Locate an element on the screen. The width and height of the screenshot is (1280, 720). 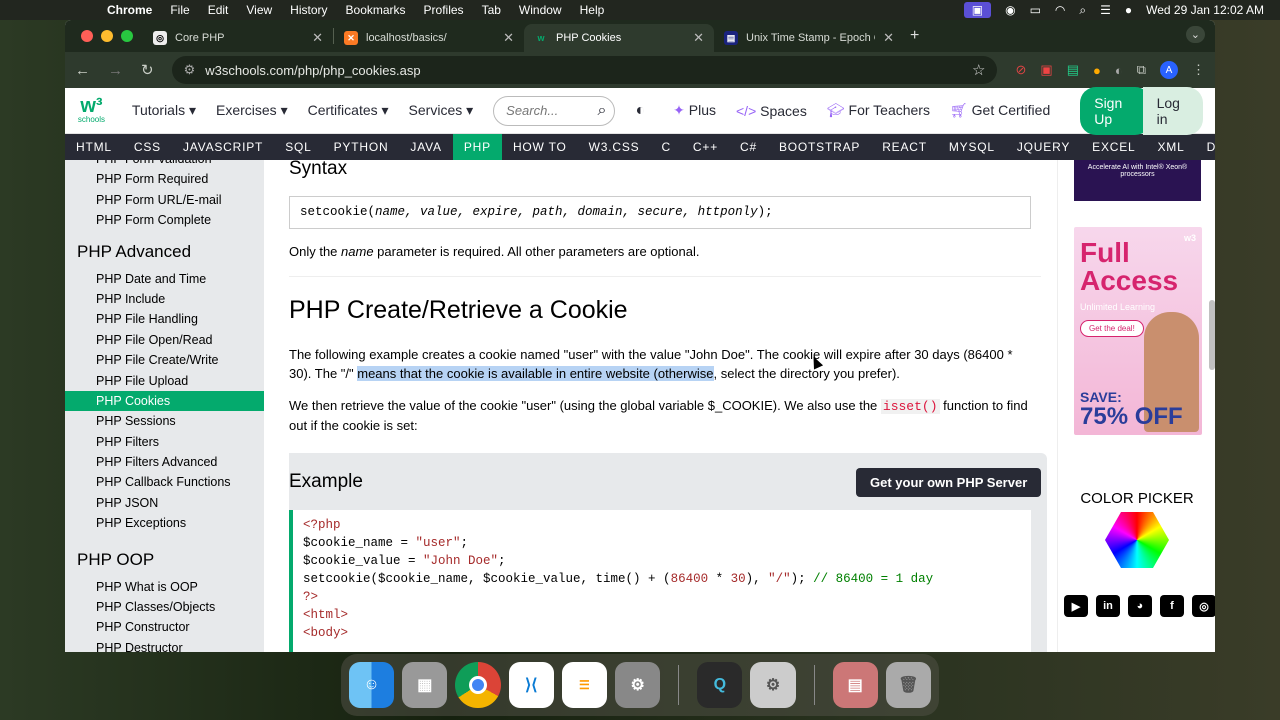
system-settings-icon: ⚙ is located at coordinates (638, 685).